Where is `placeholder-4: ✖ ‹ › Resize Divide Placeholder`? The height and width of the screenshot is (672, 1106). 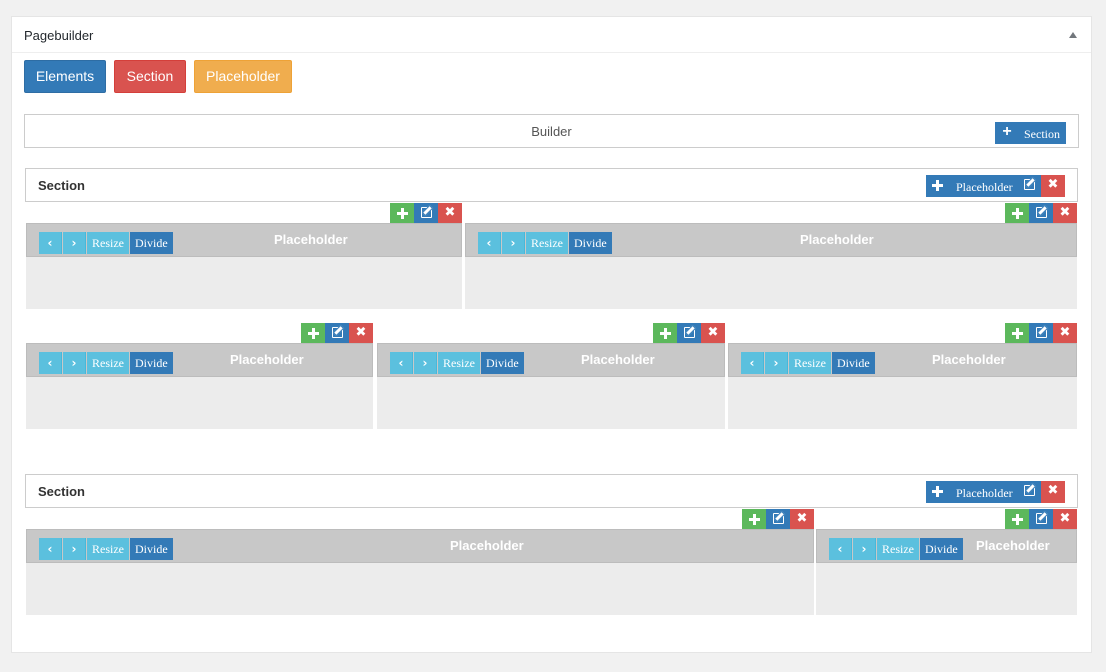
placeholder-4: ✖ ‹ › Resize Divide Placeholder is located at coordinates (551, 376).